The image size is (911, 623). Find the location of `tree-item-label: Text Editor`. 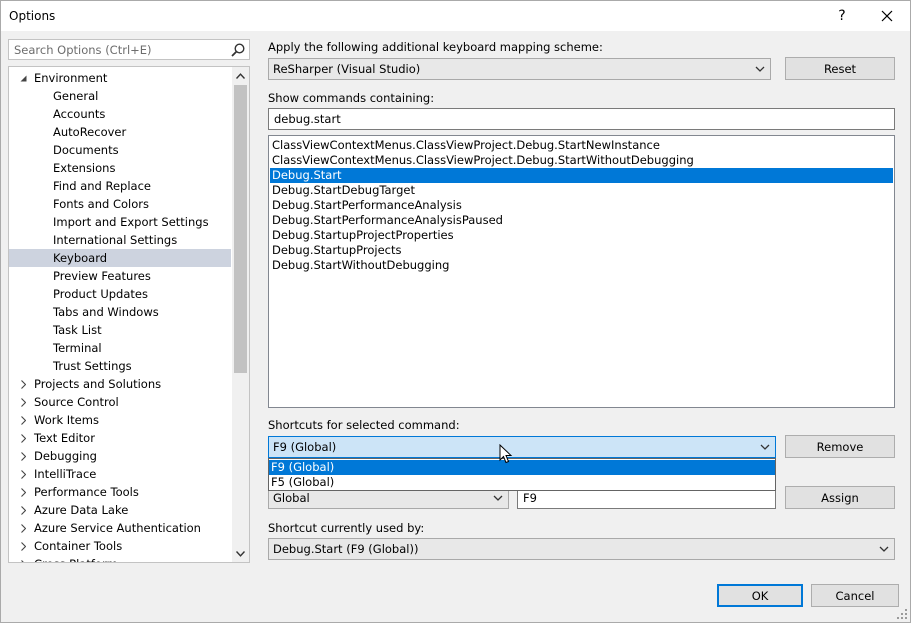

tree-item-label: Text Editor is located at coordinates (64, 438).